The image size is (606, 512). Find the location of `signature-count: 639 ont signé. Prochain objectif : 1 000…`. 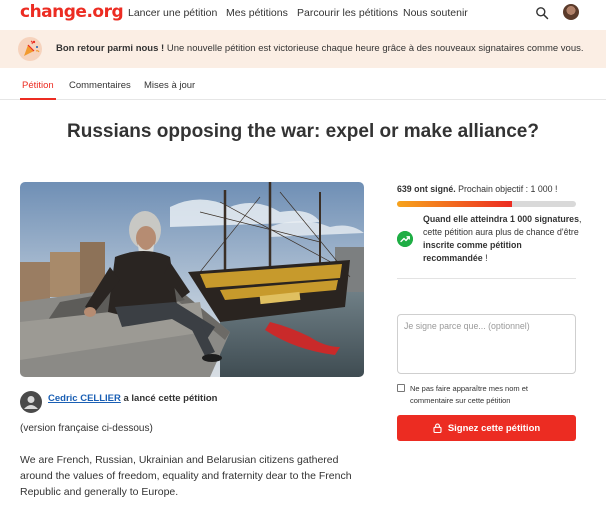

signature-count: 639 ont signé. Prochain objectif : 1 000… is located at coordinates (477, 189).